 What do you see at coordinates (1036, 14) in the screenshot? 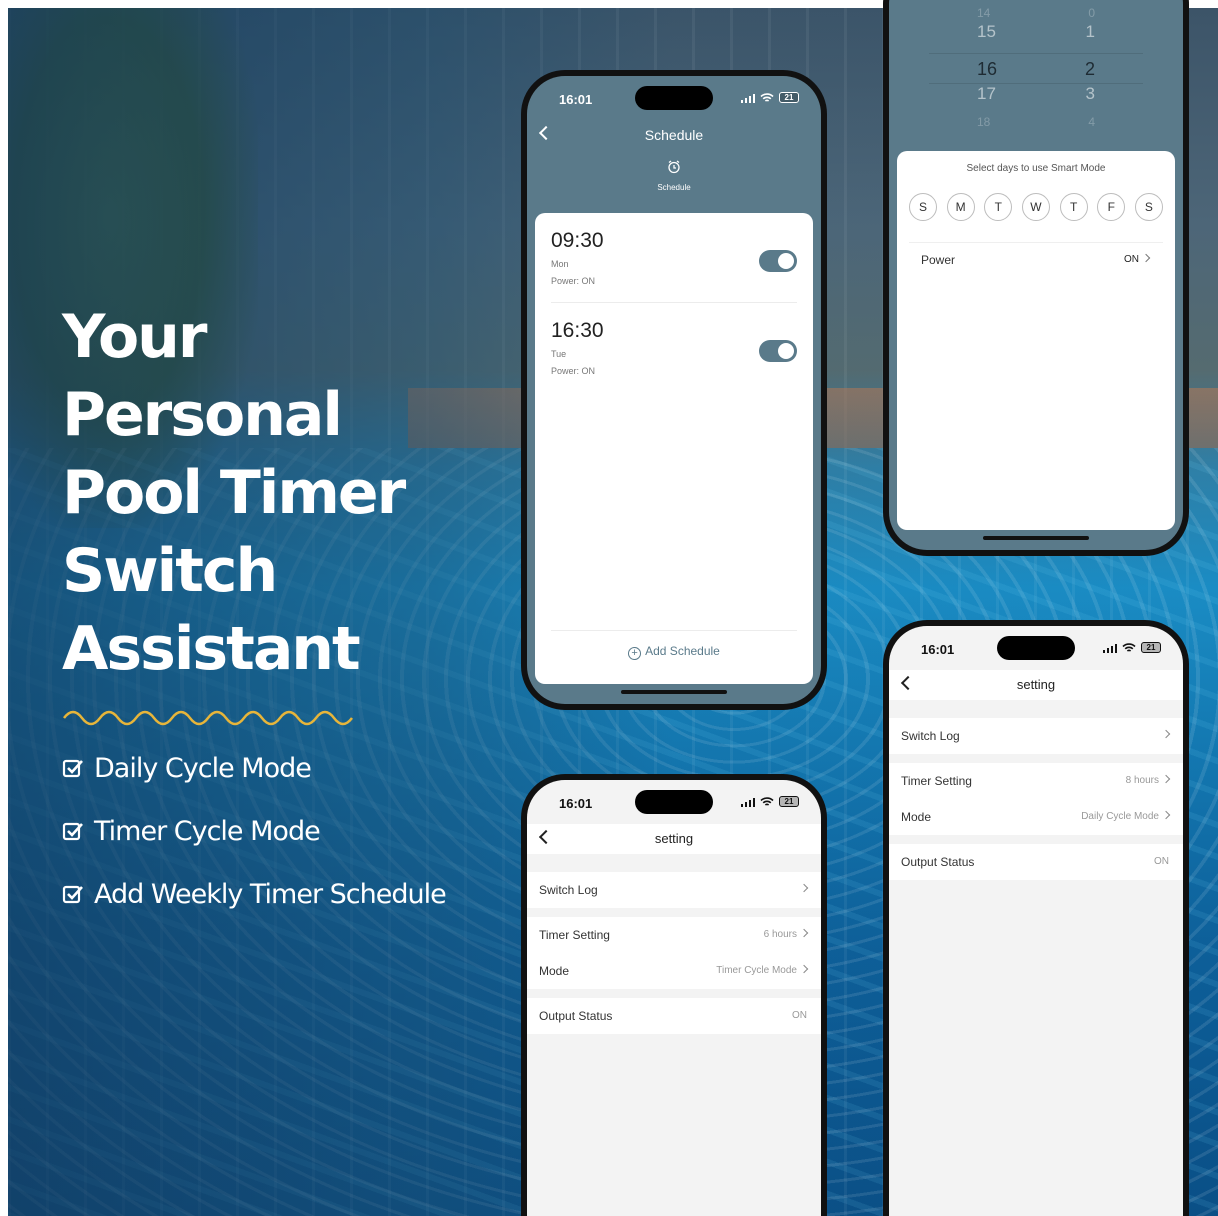
I see `picker-row: 14 0` at bounding box center [1036, 14].